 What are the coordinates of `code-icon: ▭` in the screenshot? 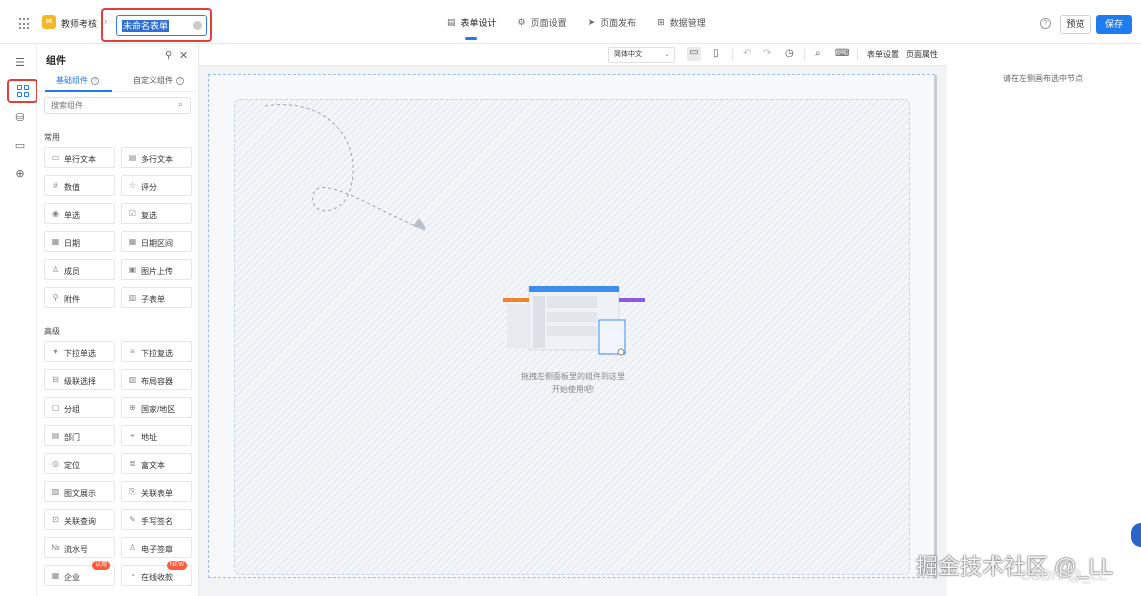 It's located at (20, 146).